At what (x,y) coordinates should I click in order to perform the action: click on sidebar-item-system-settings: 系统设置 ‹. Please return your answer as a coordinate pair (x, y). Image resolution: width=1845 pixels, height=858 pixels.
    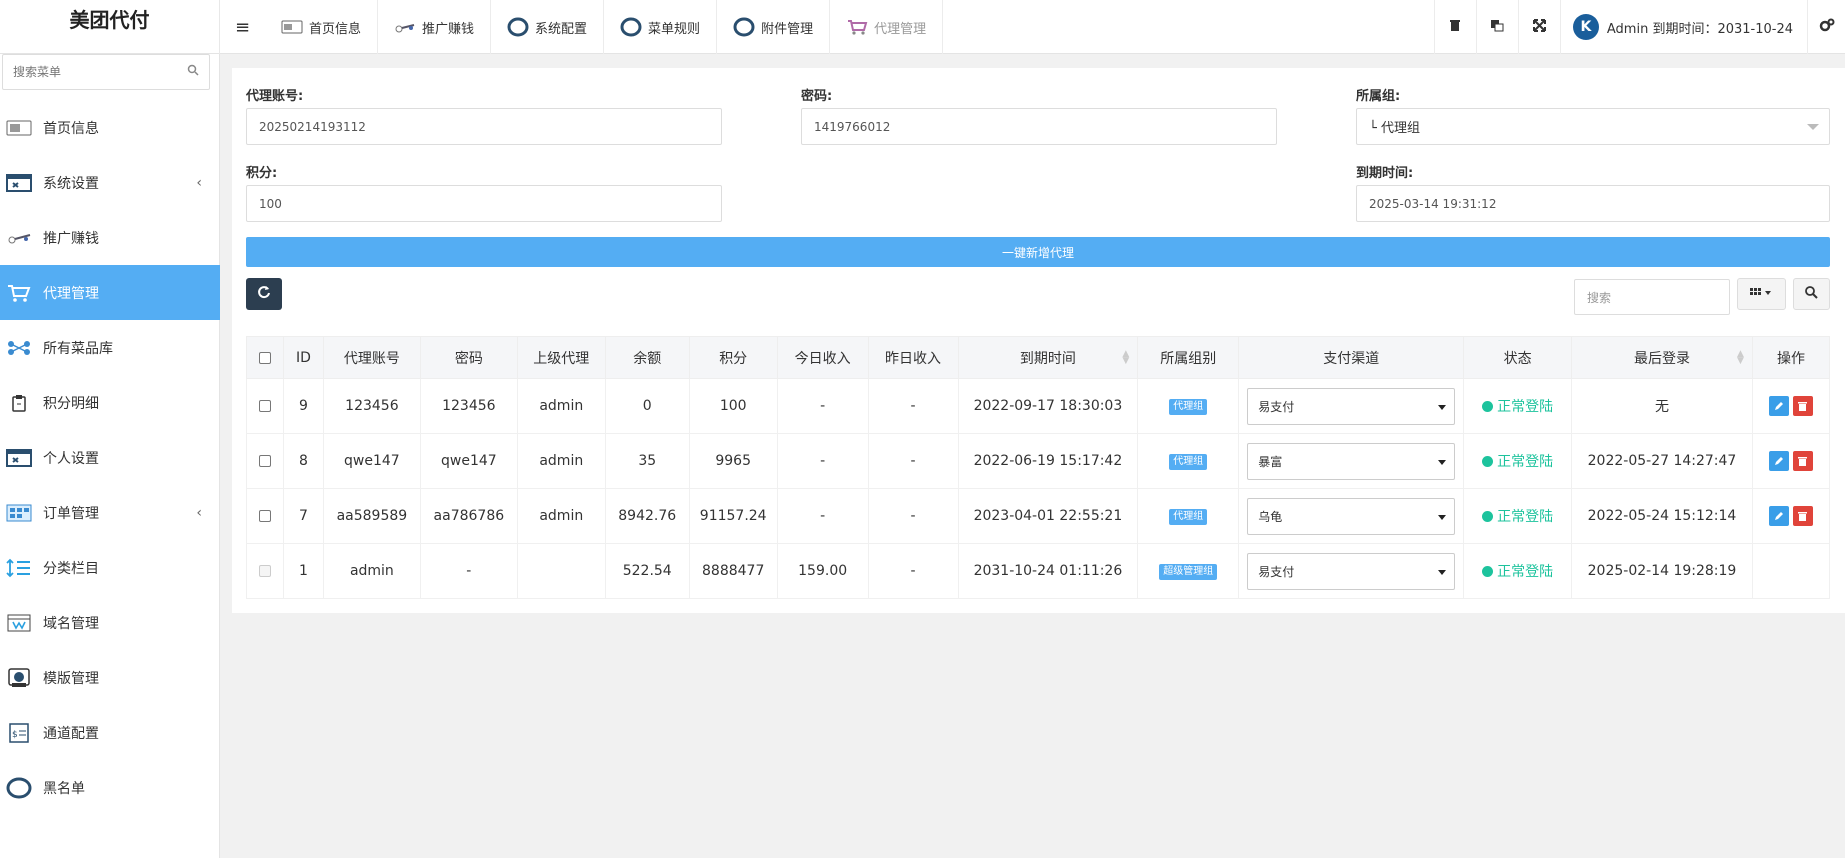
    Looking at the image, I should click on (110, 182).